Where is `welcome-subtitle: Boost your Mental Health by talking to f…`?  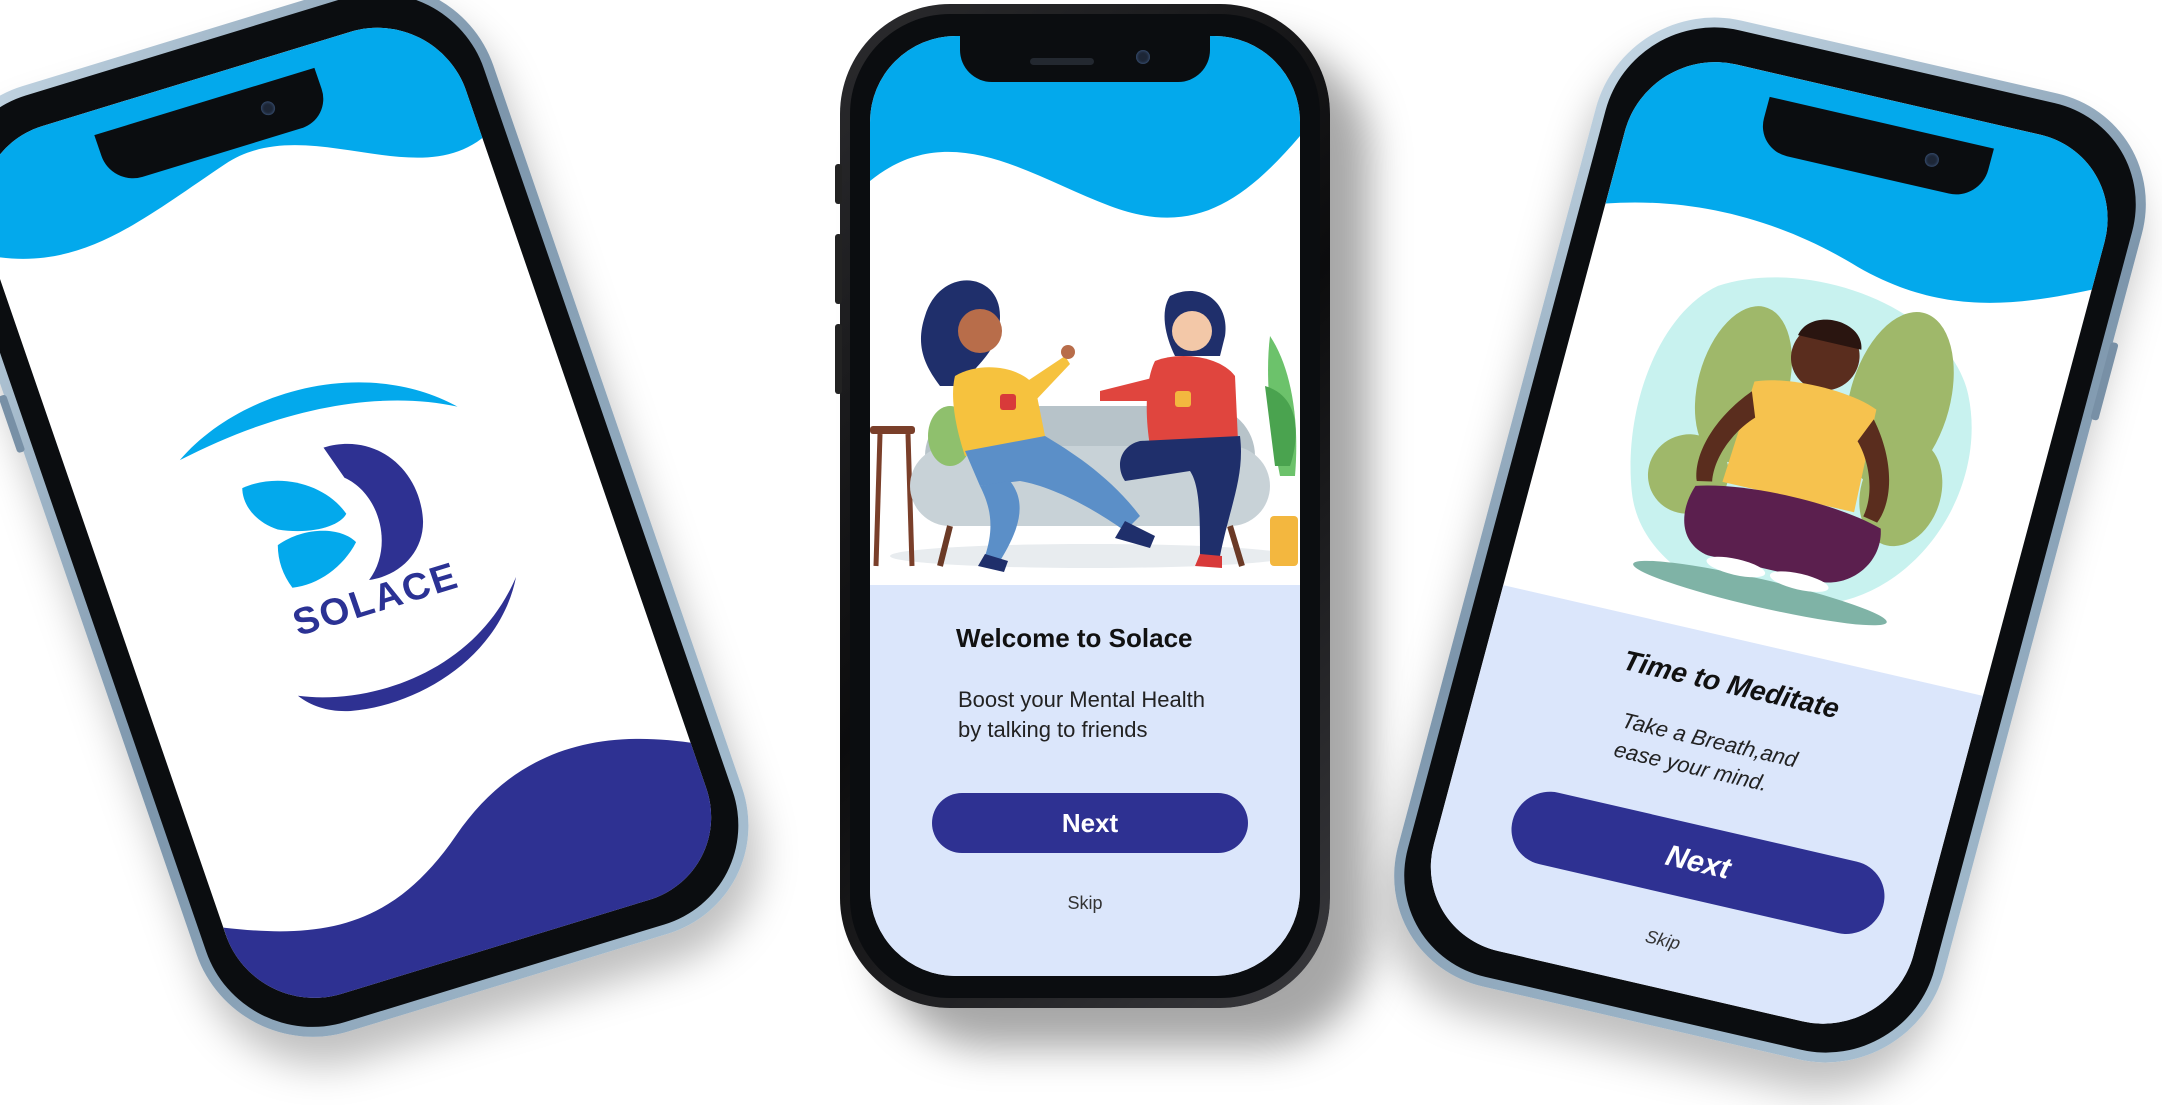
welcome-subtitle: Boost your Mental Health by talking to f… is located at coordinates (1081, 714).